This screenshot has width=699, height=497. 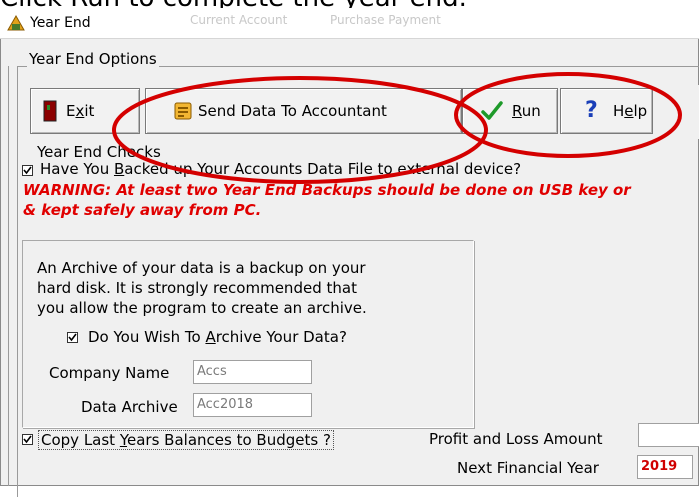 What do you see at coordinates (93, 59) in the screenshot?
I see `year-end-options-label: Year End Options` at bounding box center [93, 59].